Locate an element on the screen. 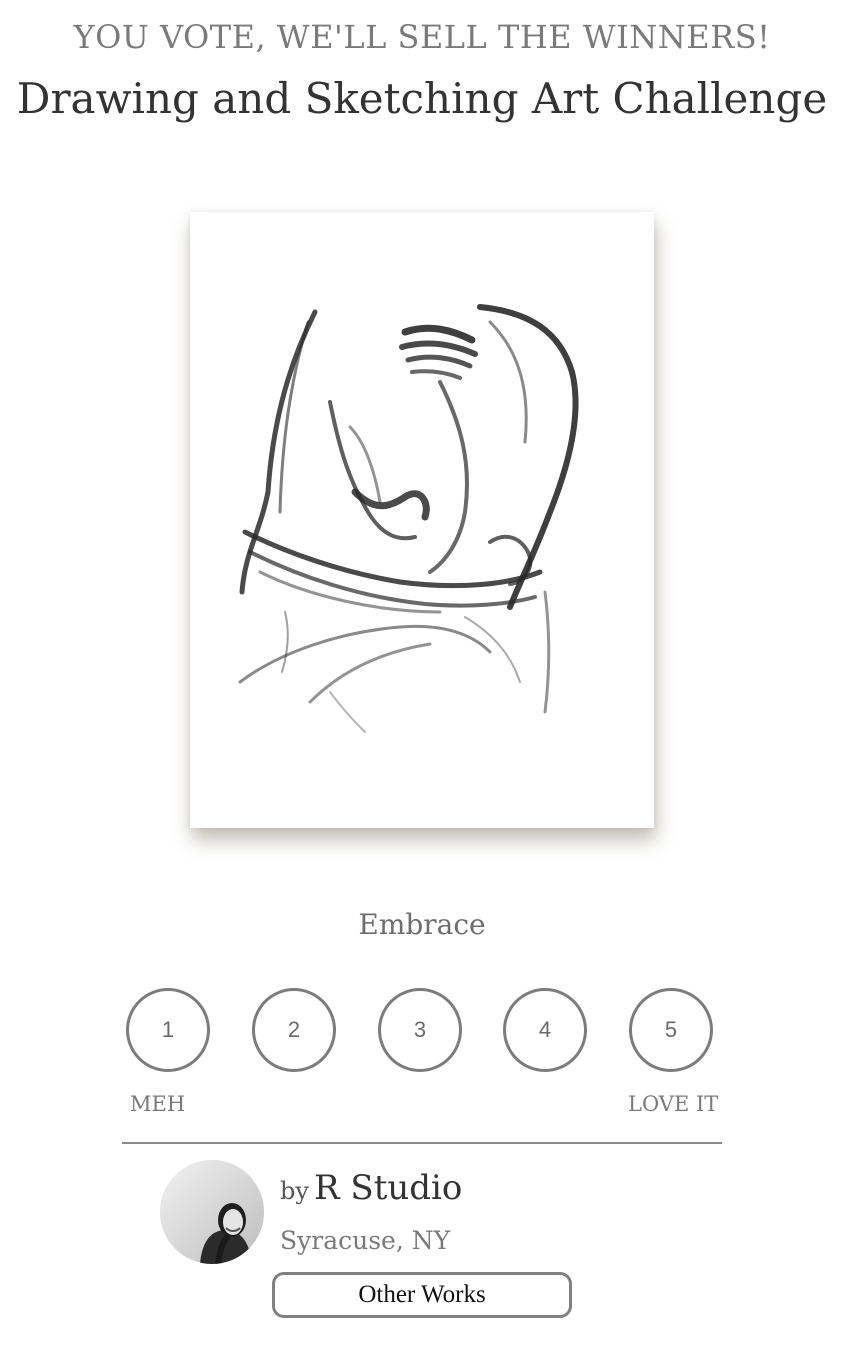 The height and width of the screenshot is (1368, 844). challenge-title: Drawing and Sketching Art Challenge is located at coordinates (422, 98).